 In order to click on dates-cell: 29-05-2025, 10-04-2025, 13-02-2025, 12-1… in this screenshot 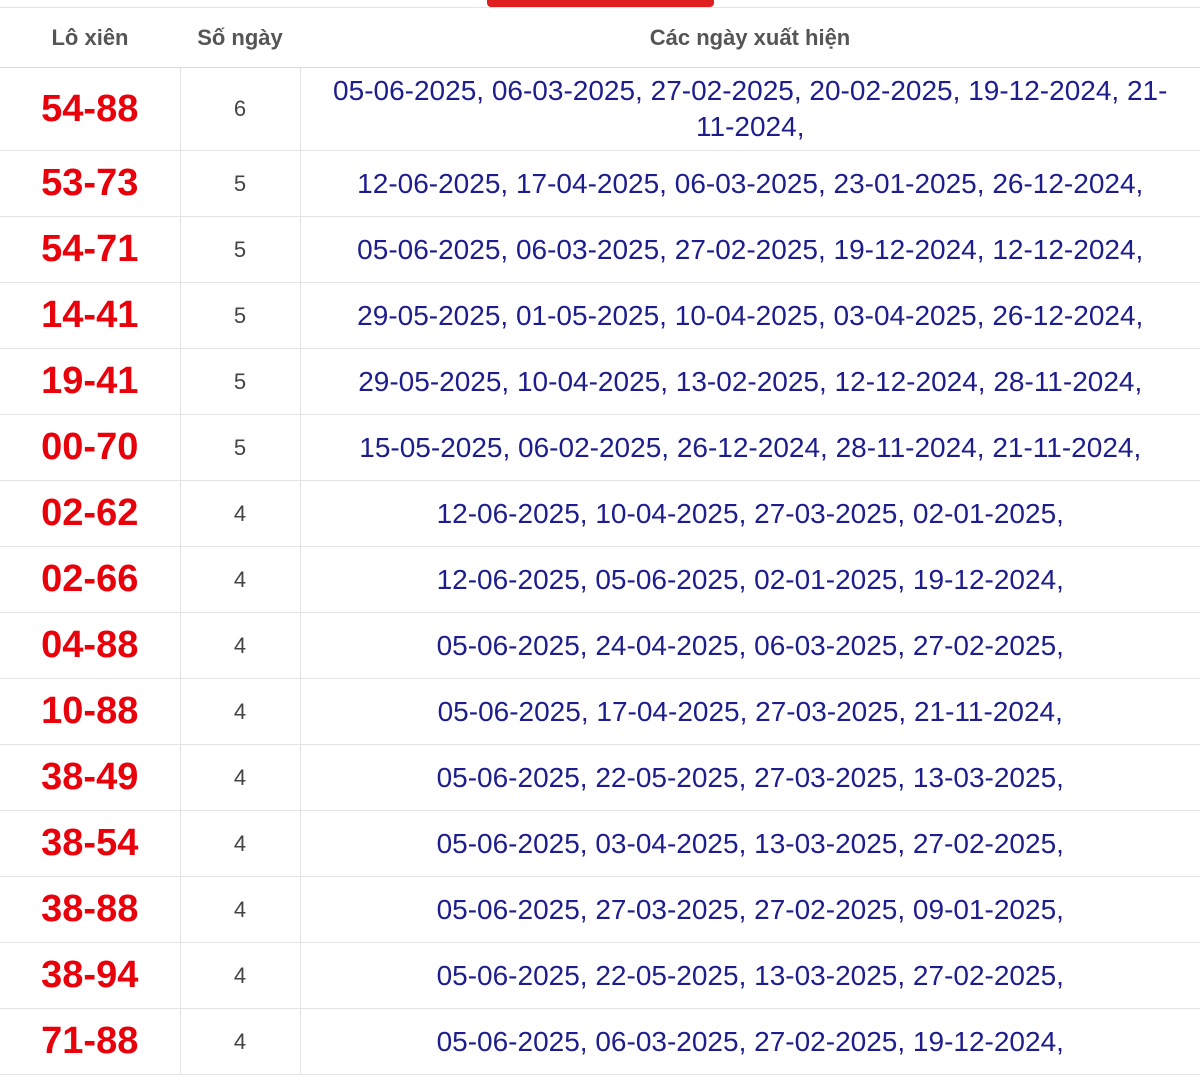, I will do `click(749, 381)`.